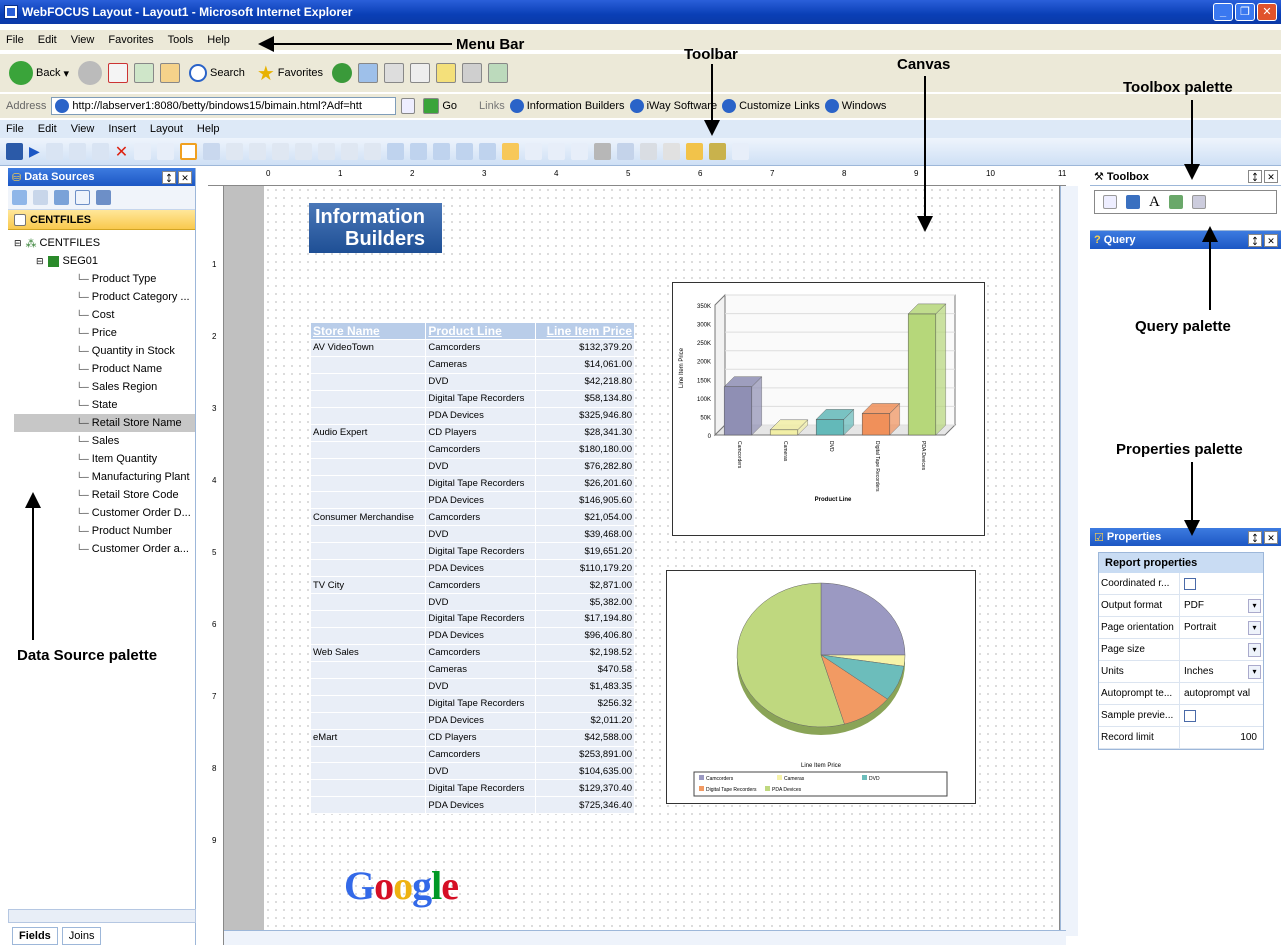 This screenshot has height=945, width=1281. Describe the element at coordinates (189, 151) in the screenshot. I see `select-icon` at that location.